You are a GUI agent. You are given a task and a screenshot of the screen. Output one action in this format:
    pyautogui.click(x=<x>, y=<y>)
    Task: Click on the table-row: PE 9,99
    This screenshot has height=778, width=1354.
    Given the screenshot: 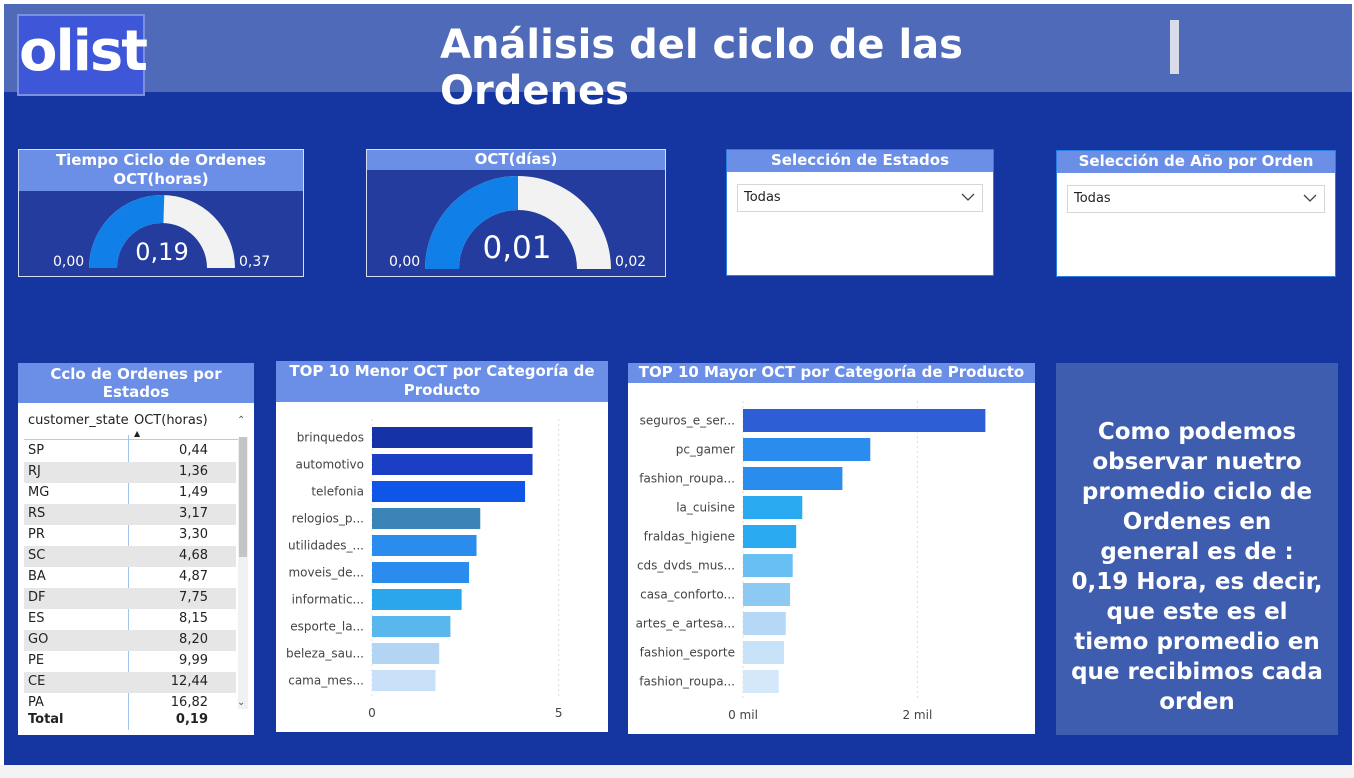 What is the action you would take?
    pyautogui.click(x=130, y=661)
    